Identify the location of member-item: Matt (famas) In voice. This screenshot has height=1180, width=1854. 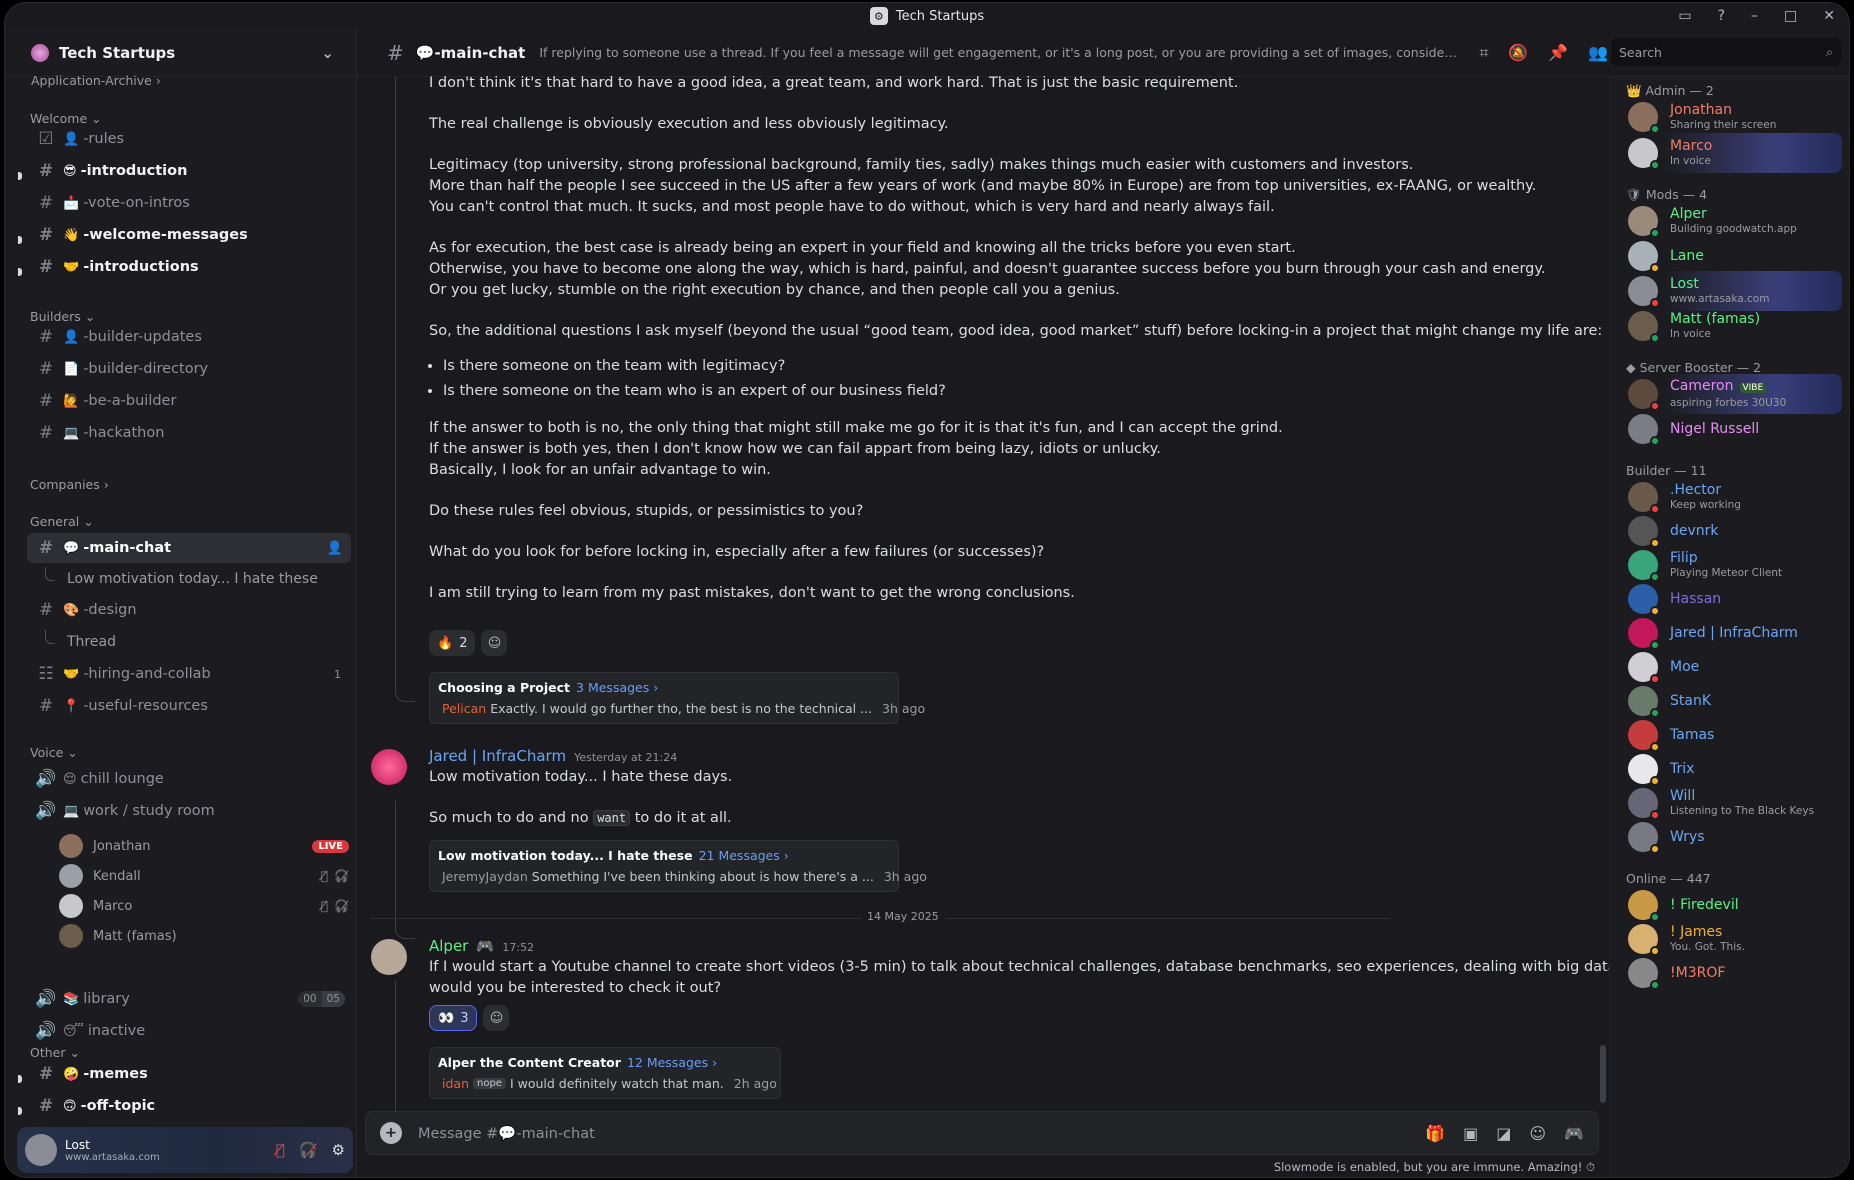
(1731, 326).